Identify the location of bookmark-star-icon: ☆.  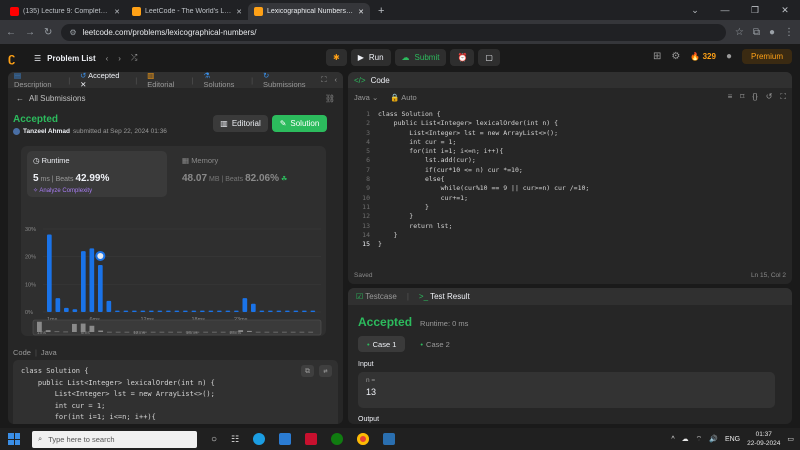
(739, 32).